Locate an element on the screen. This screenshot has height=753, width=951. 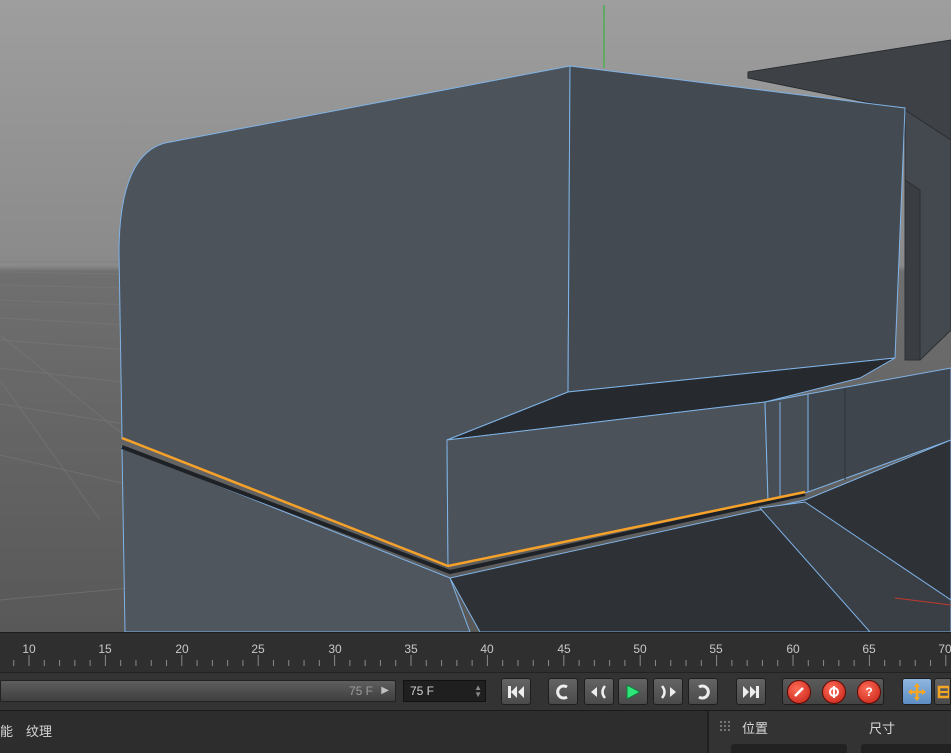
tick-label-40: 40 is located at coordinates (487, 649).